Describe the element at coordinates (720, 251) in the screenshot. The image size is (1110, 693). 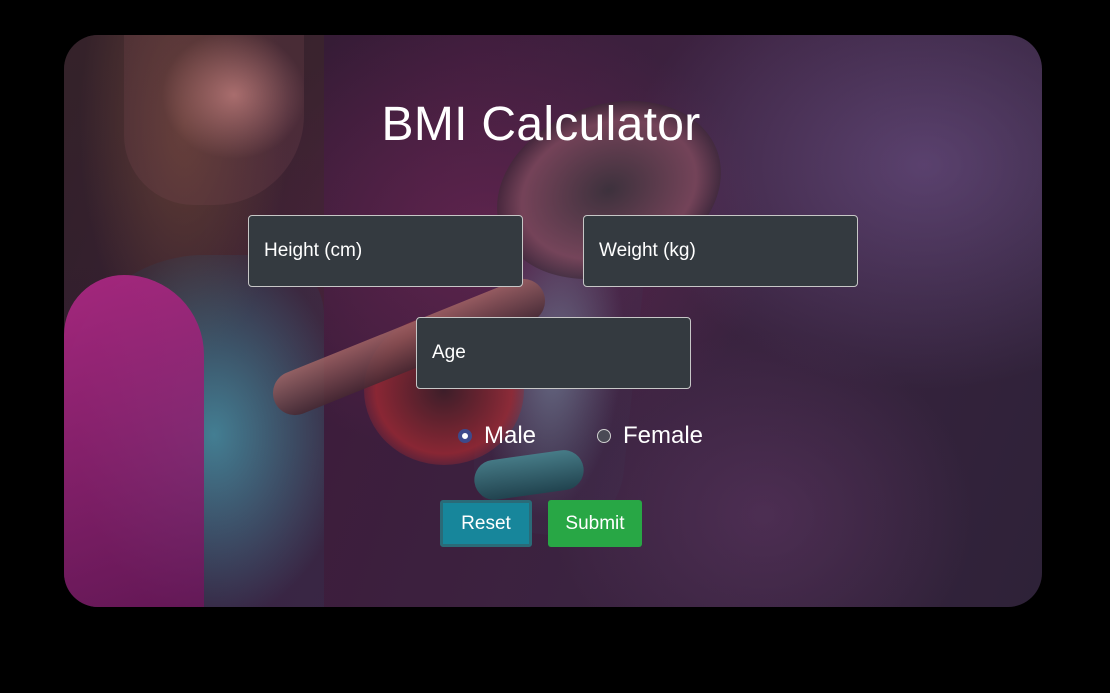
I see `weight-input` at that location.